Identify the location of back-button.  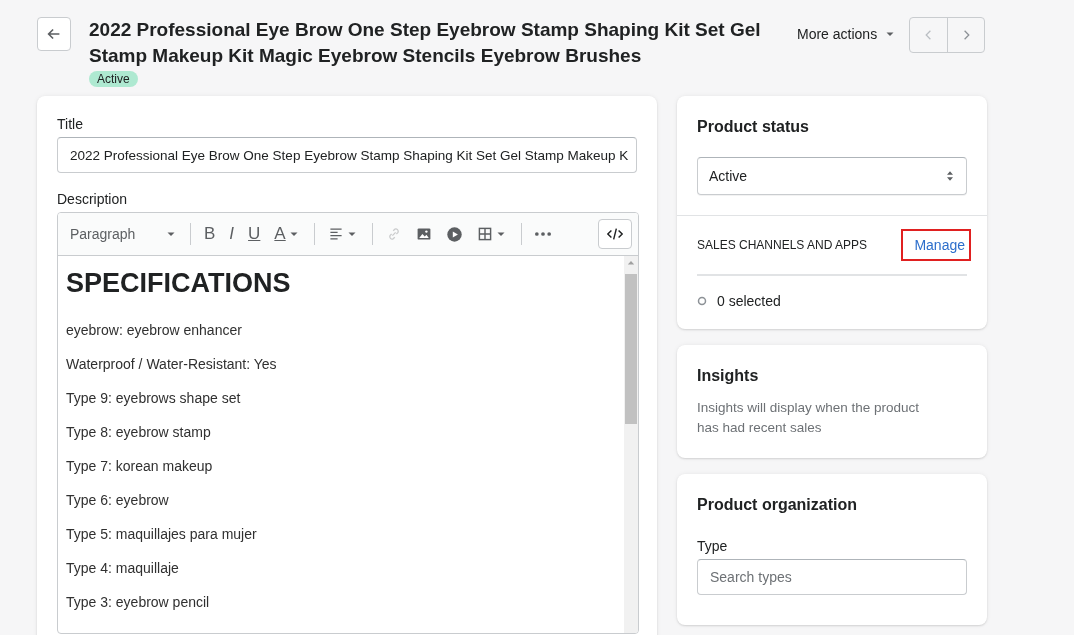
(54, 34).